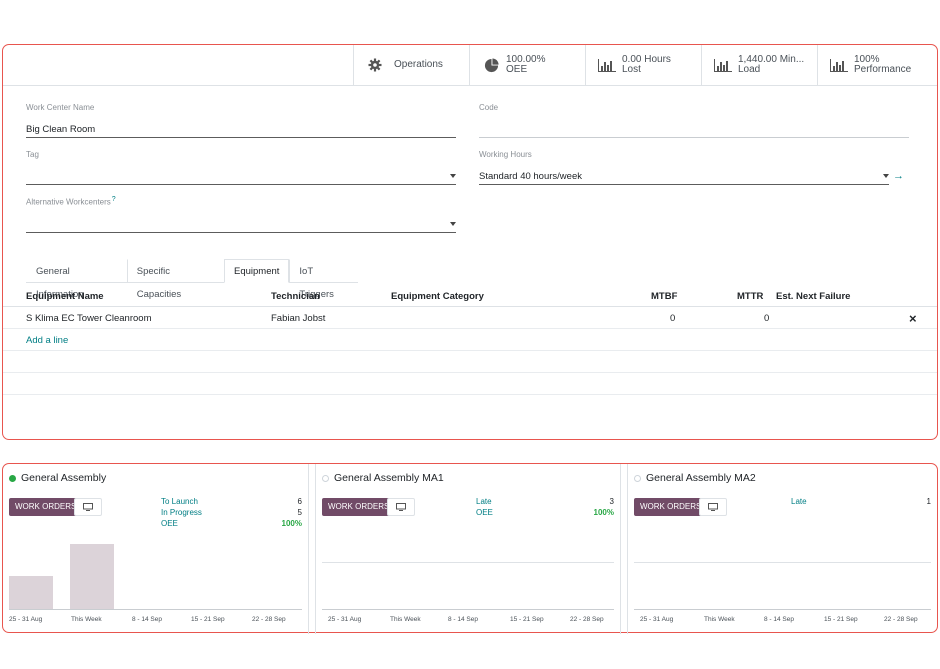 Image resolution: width=940 pixels, height=669 pixels. What do you see at coordinates (749, 69) in the screenshot?
I see `load-label: Load` at bounding box center [749, 69].